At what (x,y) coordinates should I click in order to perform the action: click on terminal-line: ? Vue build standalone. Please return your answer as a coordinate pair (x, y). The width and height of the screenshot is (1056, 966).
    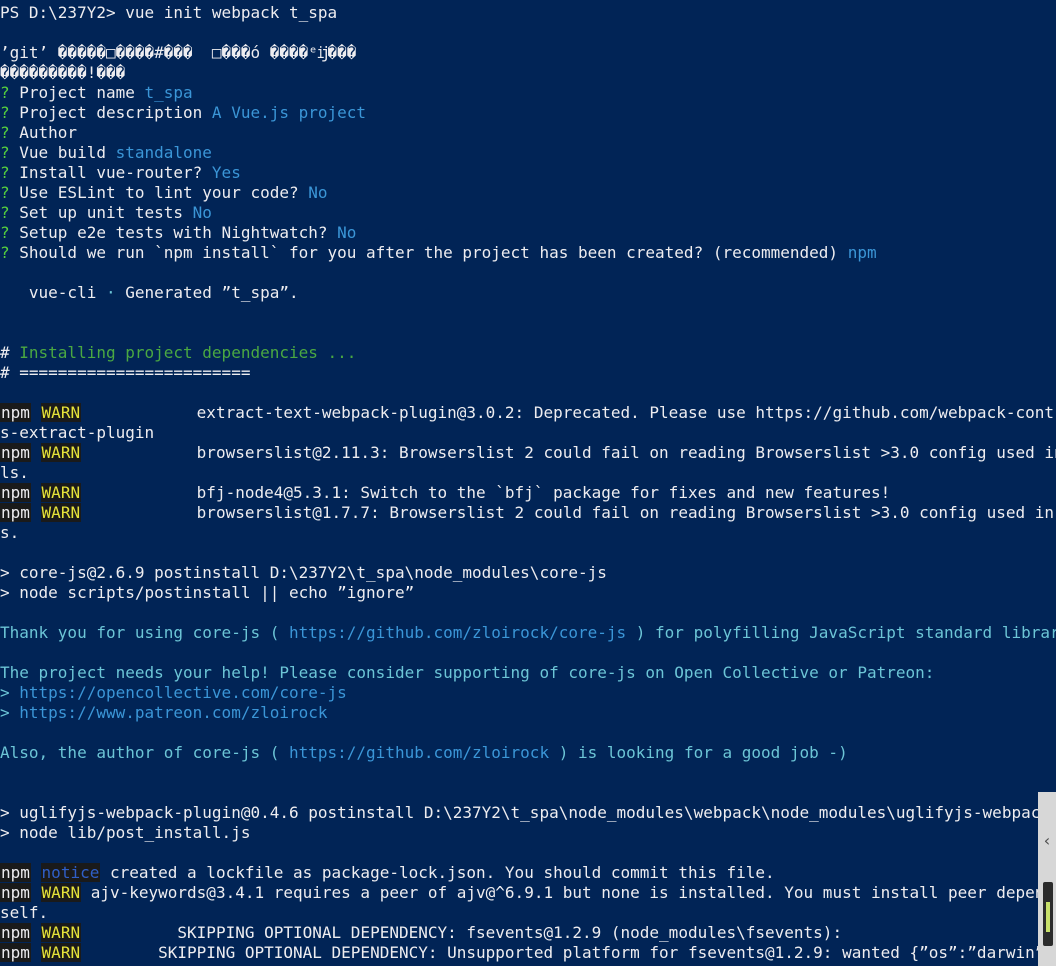
    Looking at the image, I should click on (528, 153).